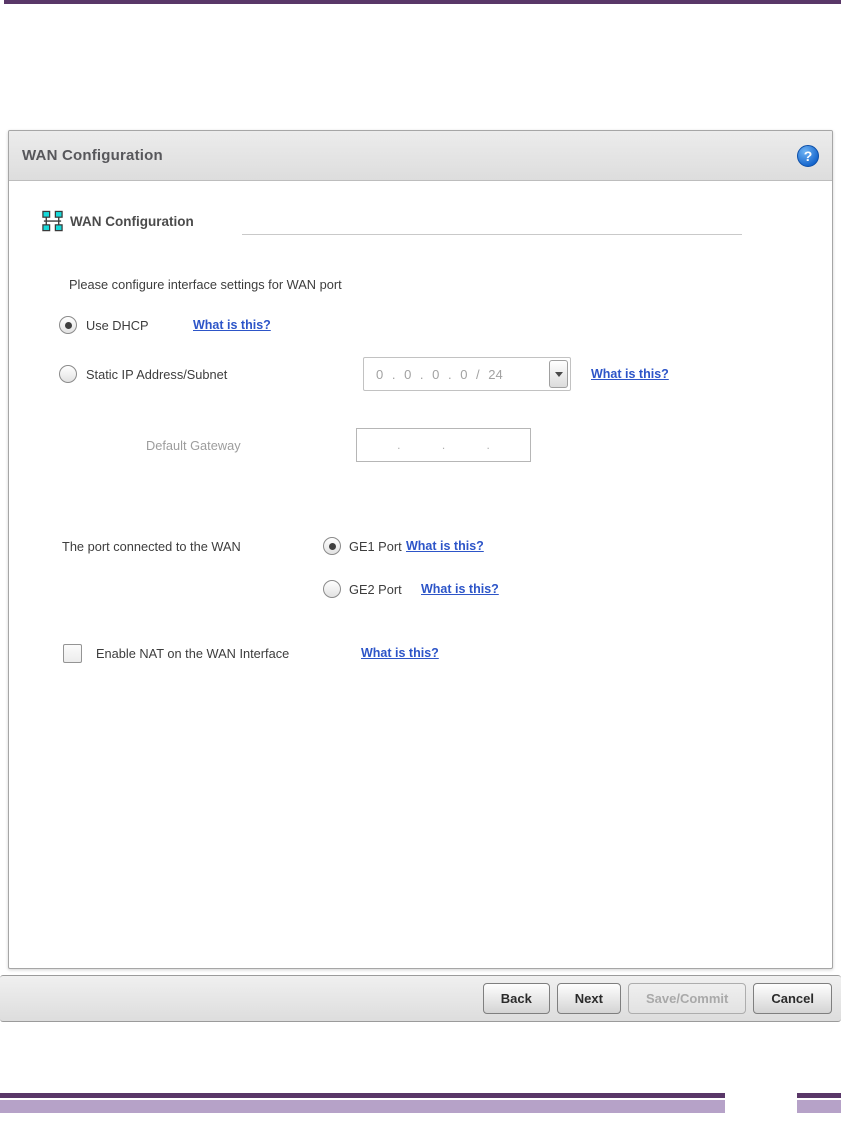 The image size is (841, 1122). I want to click on chevron-down-icon, so click(558, 374).